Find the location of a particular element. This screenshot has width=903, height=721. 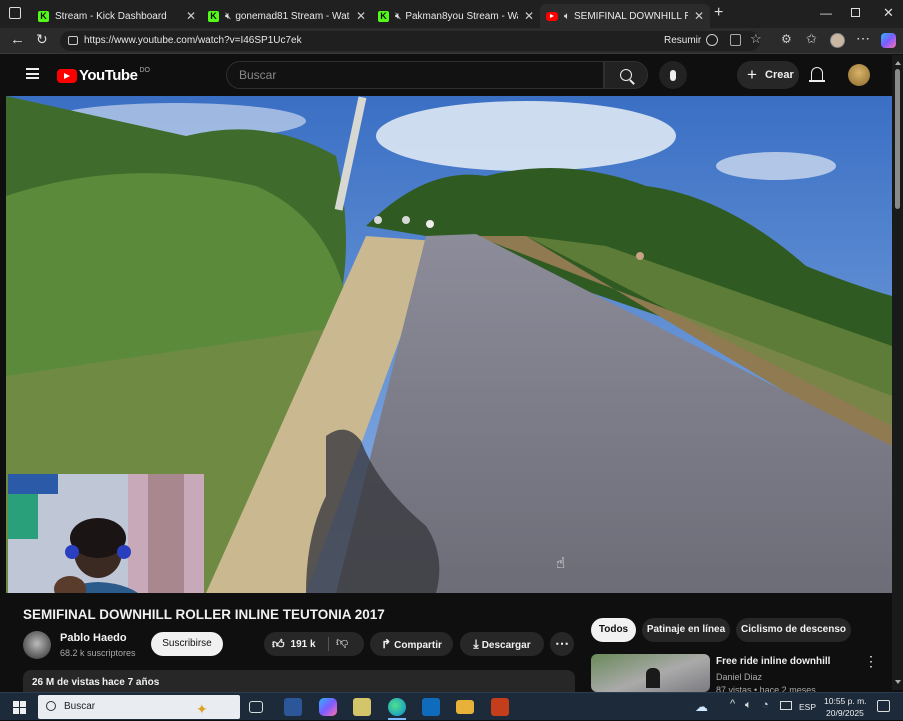

download-icon: ⤓ is located at coordinates (476, 644).